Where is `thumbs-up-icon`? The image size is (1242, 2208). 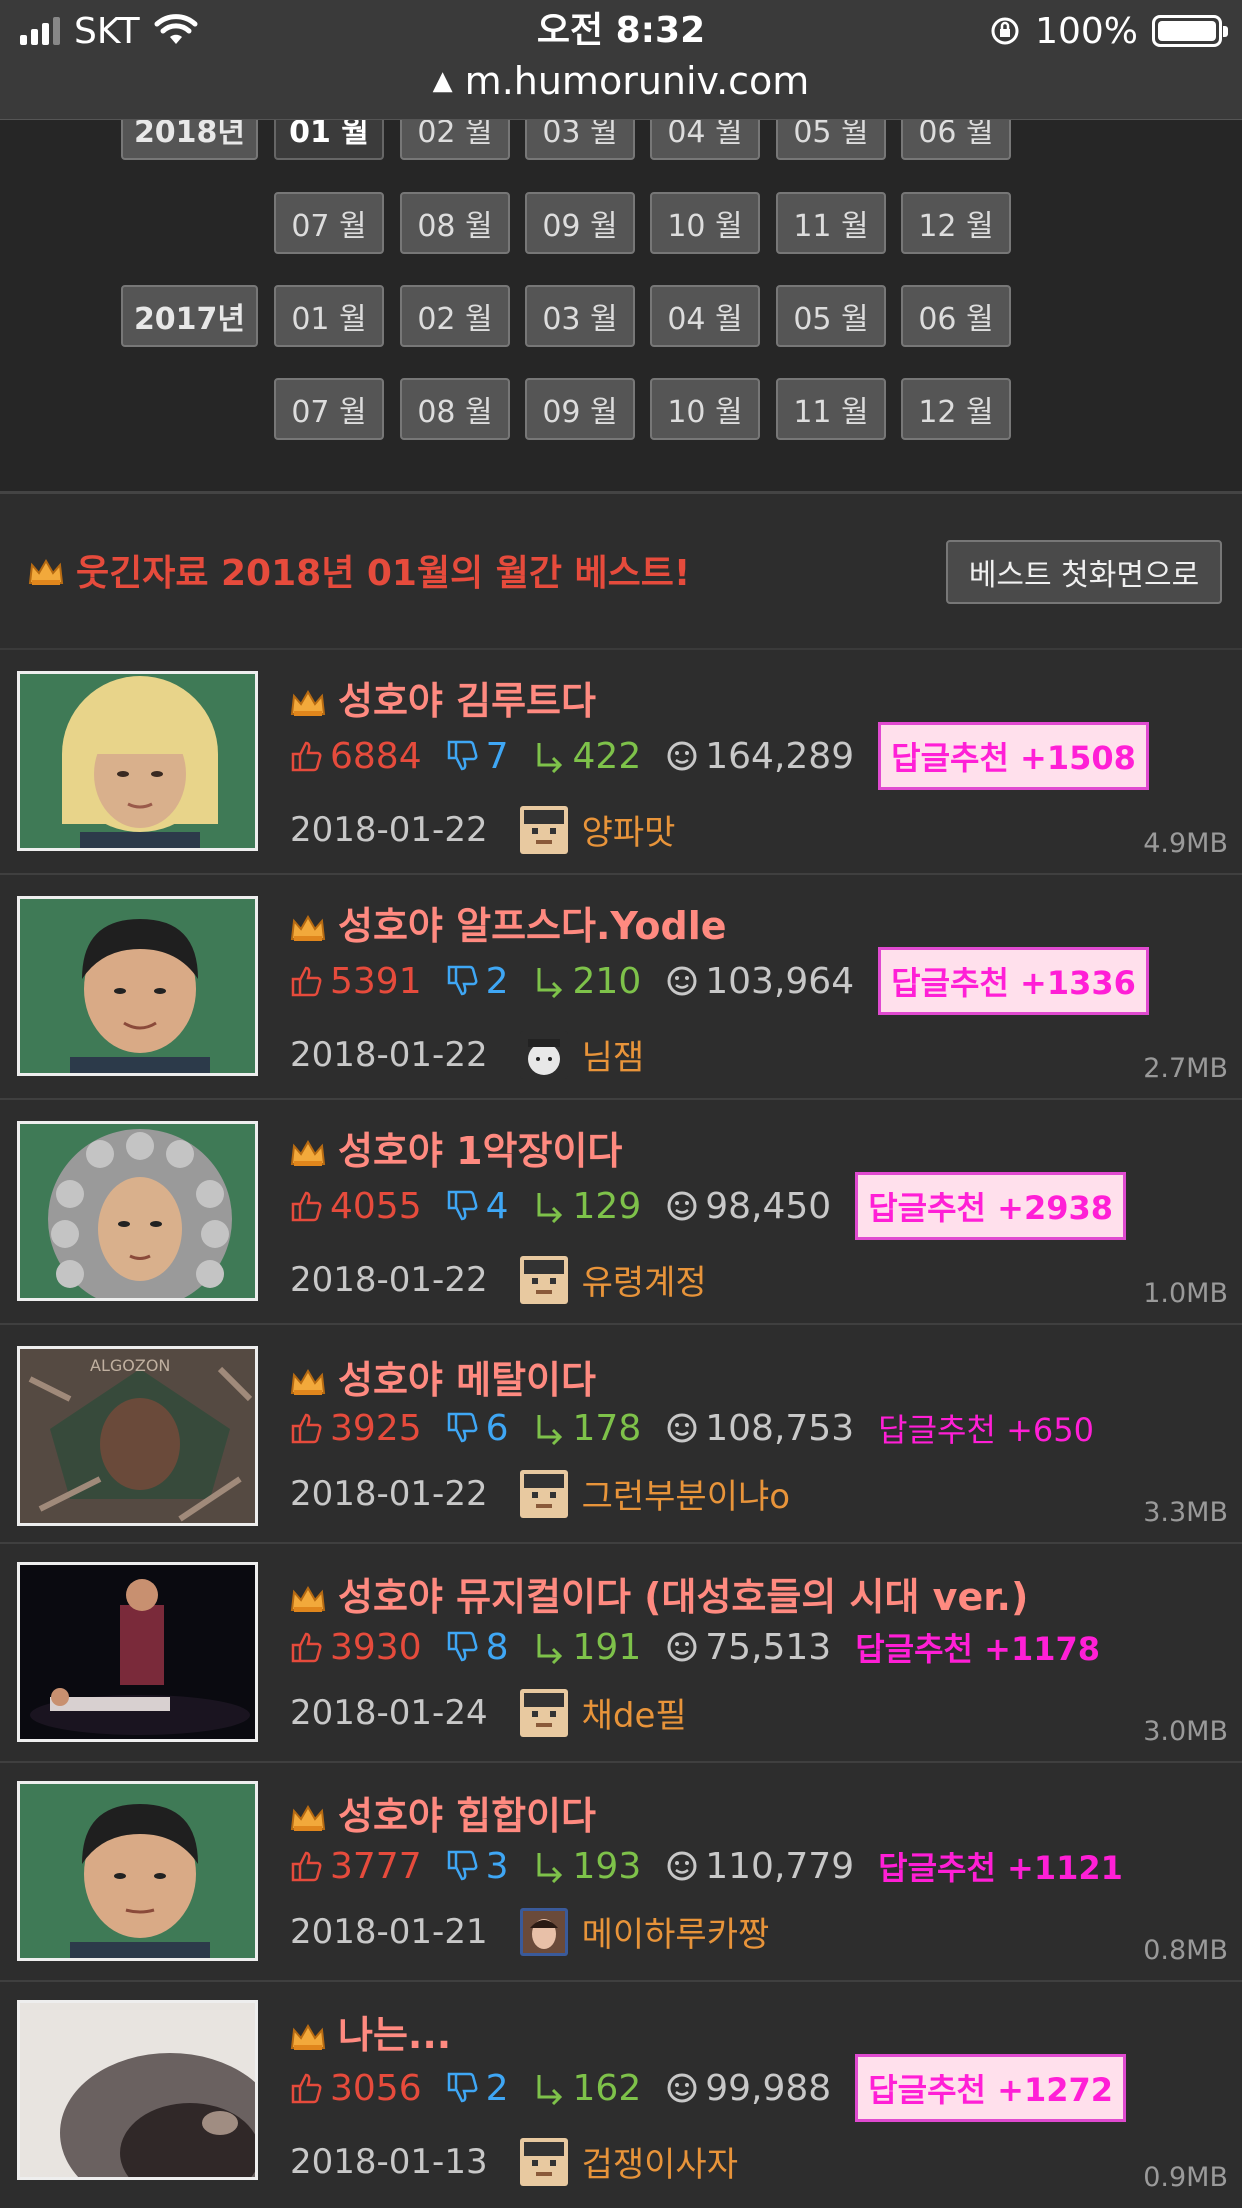
thumbs-up-icon is located at coordinates (306, 2088).